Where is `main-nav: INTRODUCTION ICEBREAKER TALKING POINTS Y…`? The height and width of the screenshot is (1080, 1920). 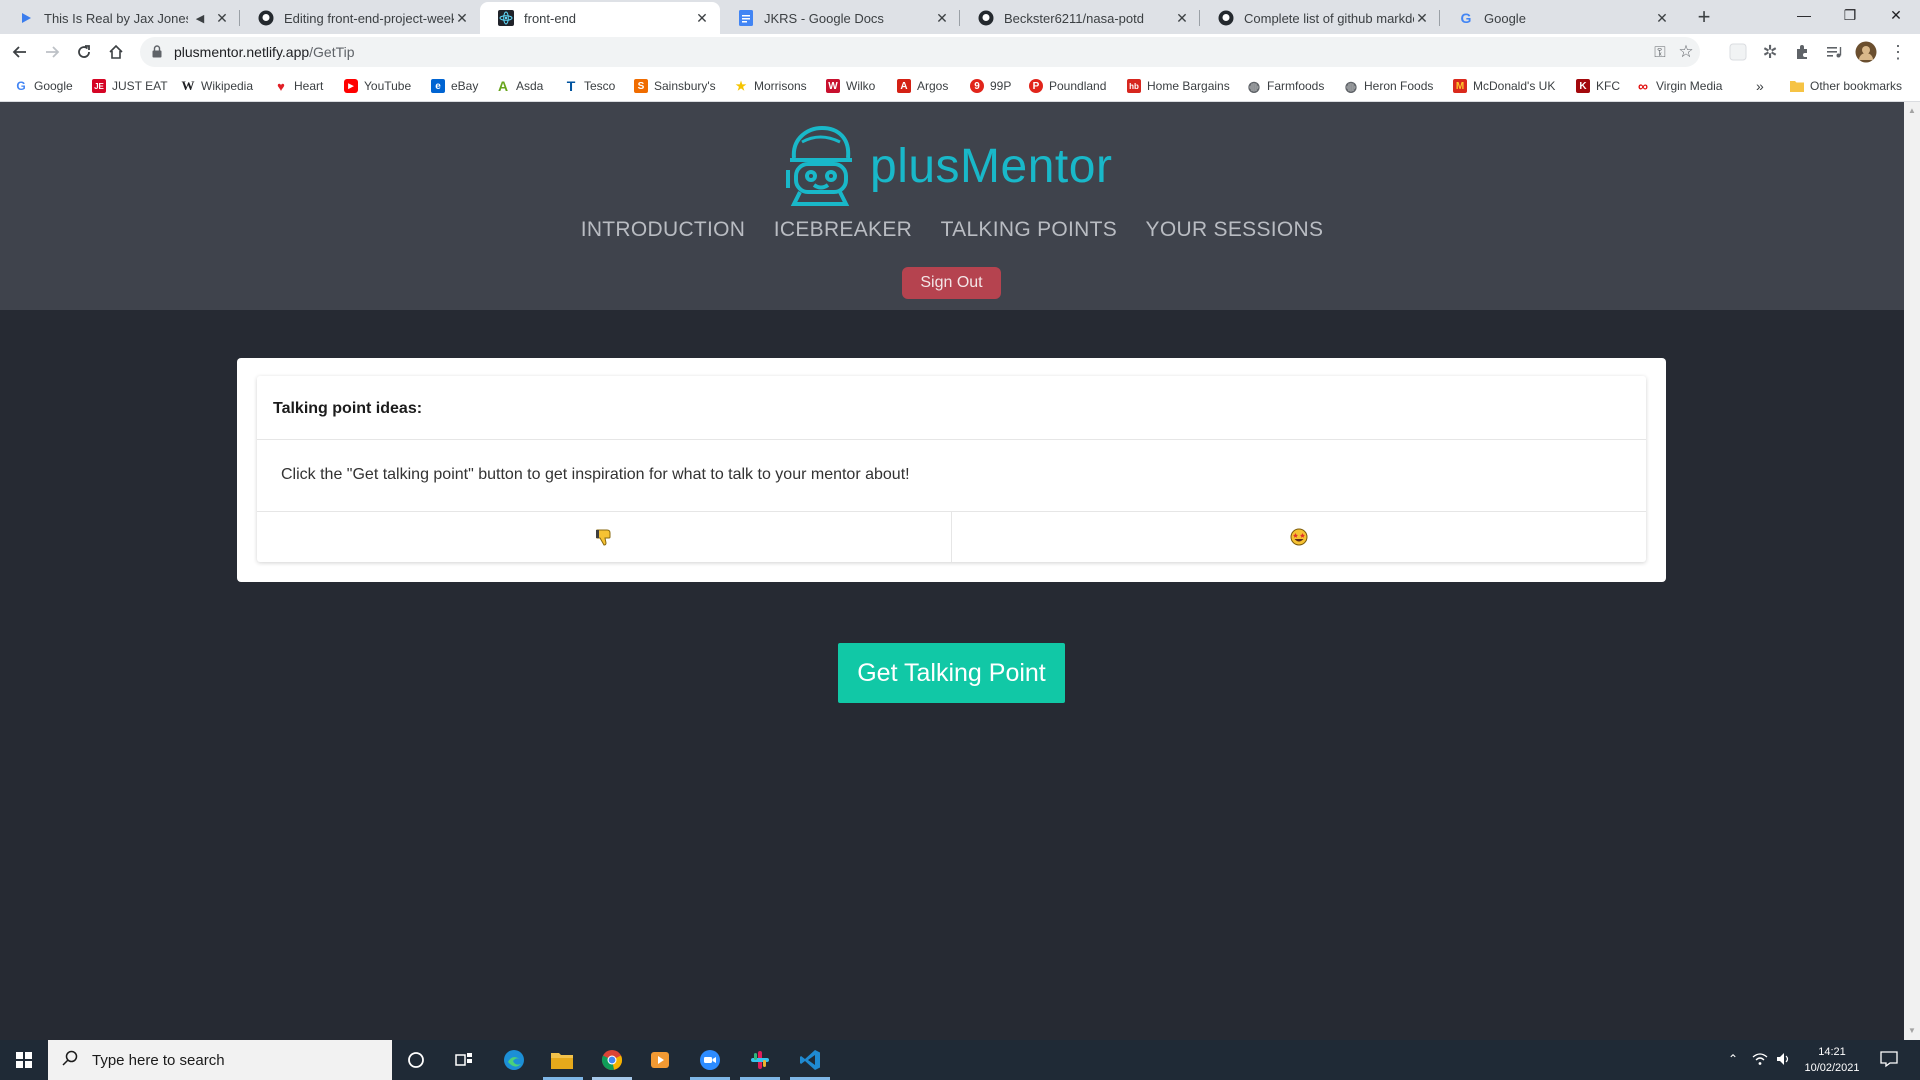 main-nav: INTRODUCTION ICEBREAKER TALKING POINTS Y… is located at coordinates (952, 230).